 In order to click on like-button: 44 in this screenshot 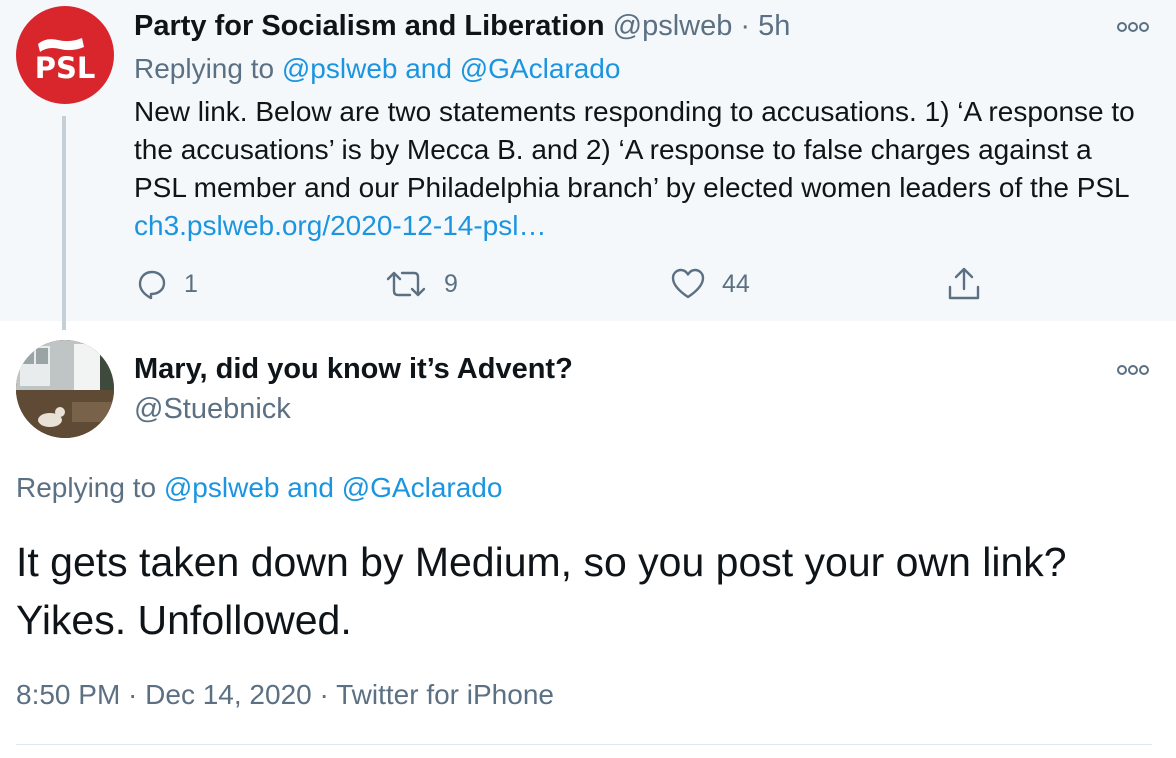, I will do `click(710, 284)`.